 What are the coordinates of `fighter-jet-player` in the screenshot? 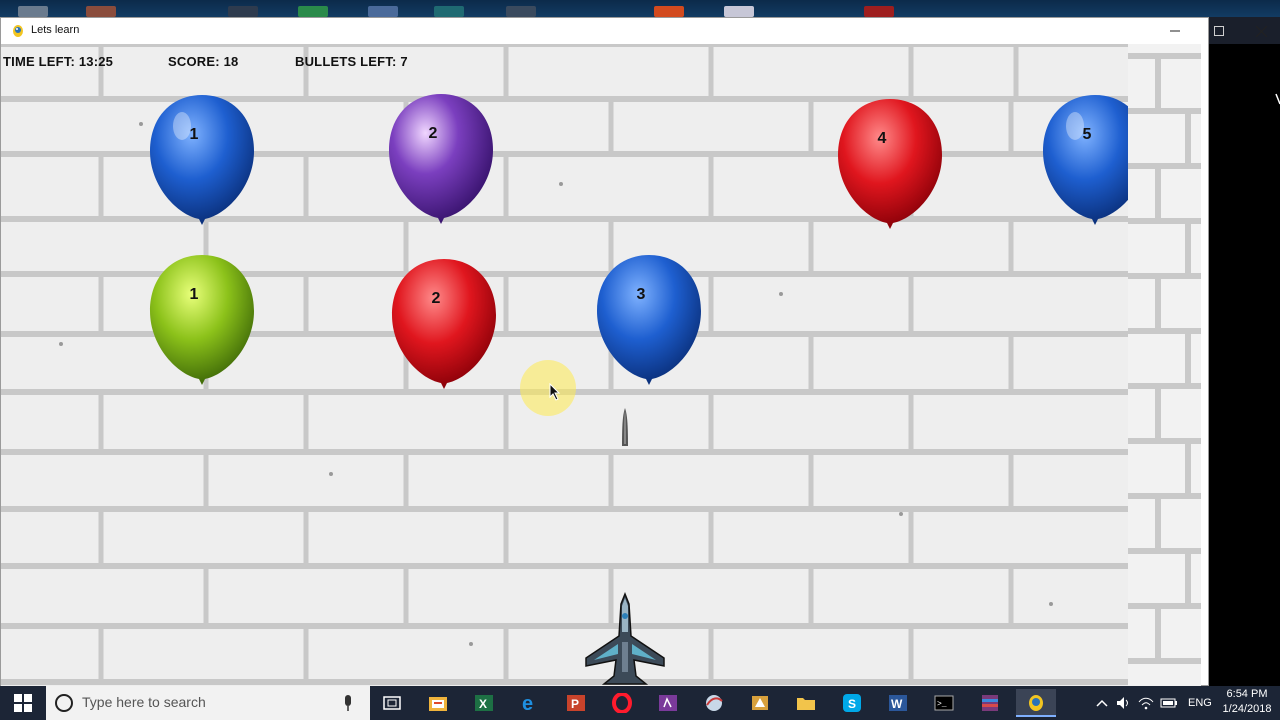 It's located at (625, 639).